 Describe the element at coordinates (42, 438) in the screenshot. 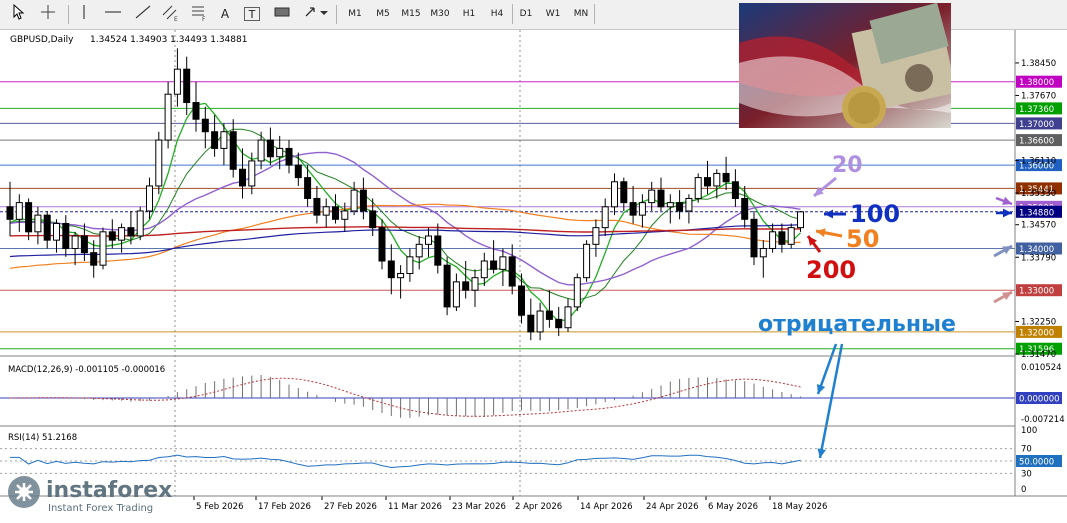

I see `rsi-label: RSI(14) 51.2168` at that location.